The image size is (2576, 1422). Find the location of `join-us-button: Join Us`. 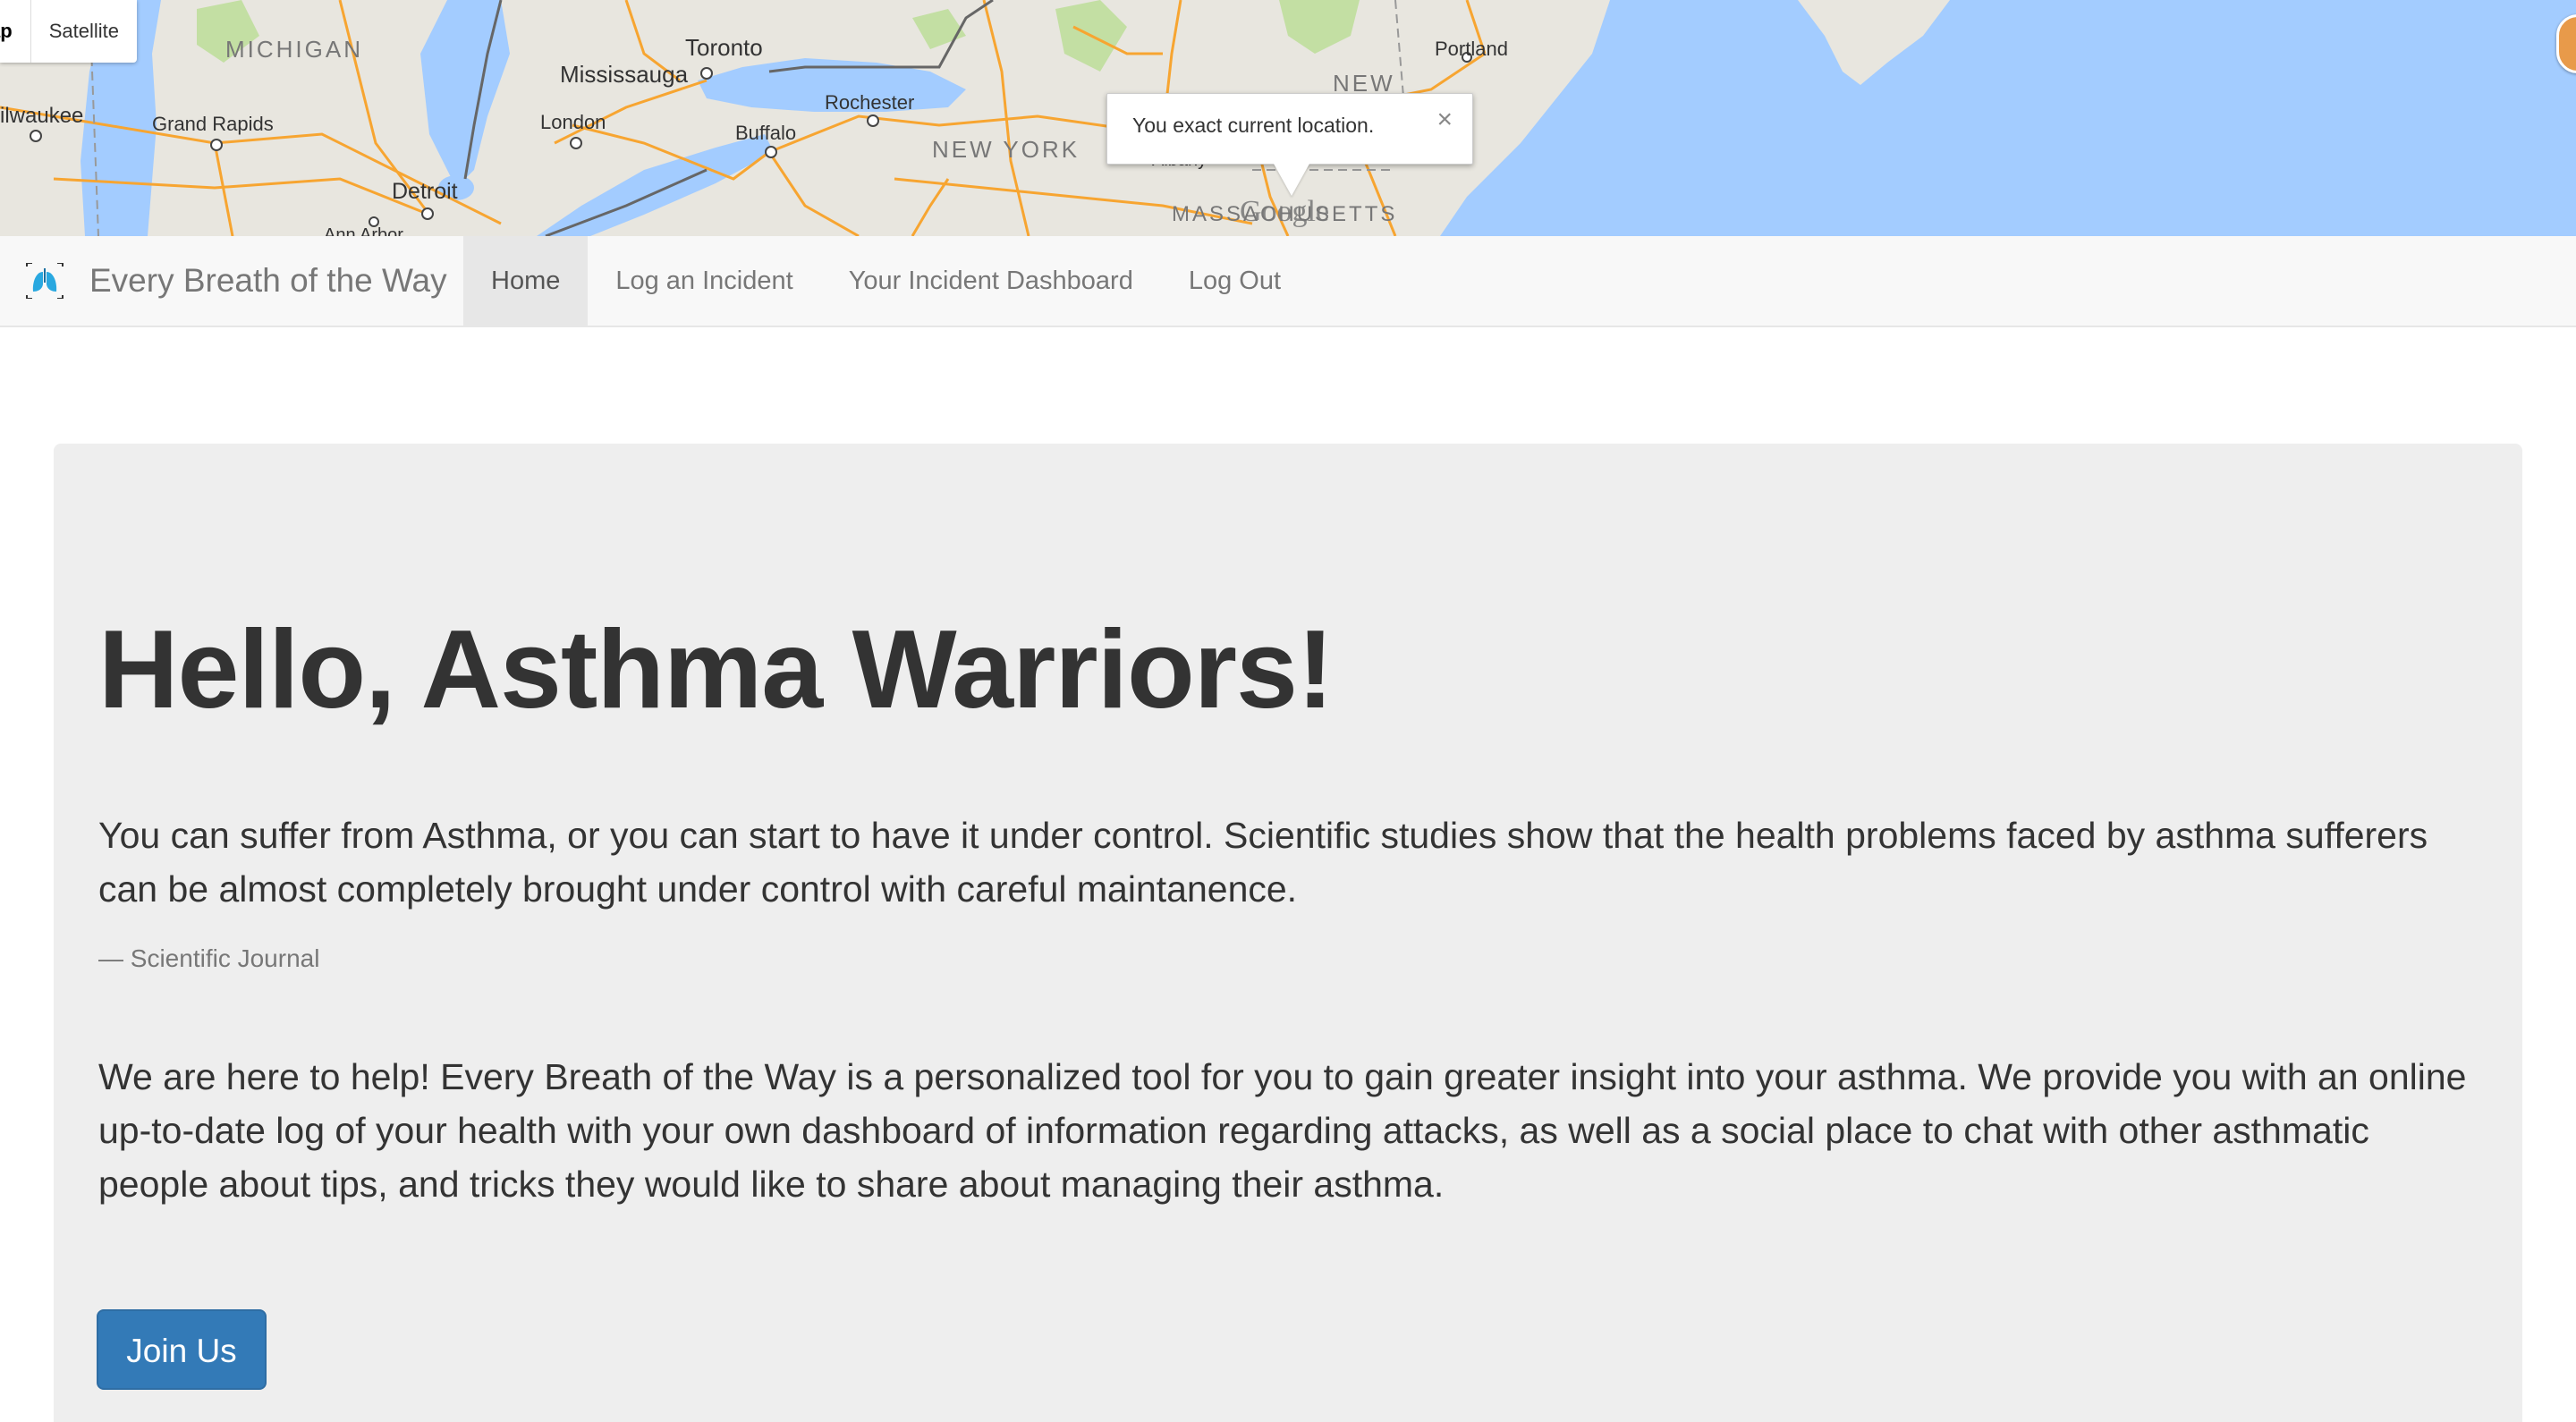

join-us-button: Join Us is located at coordinates (182, 1349).